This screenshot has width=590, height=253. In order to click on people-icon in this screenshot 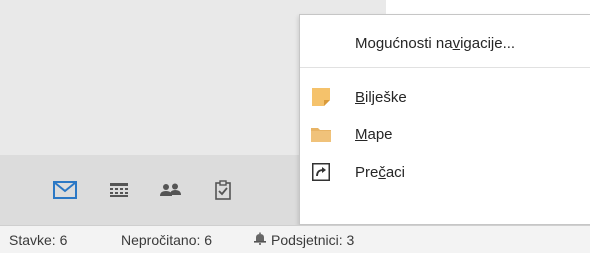, I will do `click(171, 190)`.